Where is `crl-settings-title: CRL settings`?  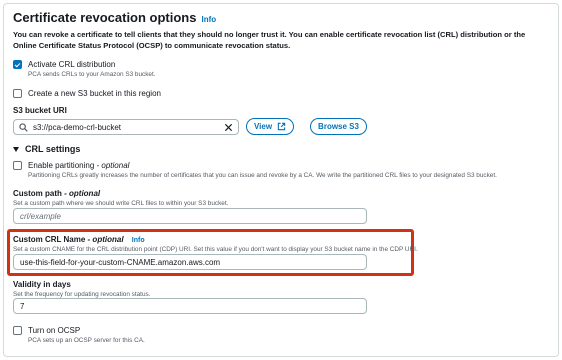
crl-settings-title: CRL settings is located at coordinates (53, 149).